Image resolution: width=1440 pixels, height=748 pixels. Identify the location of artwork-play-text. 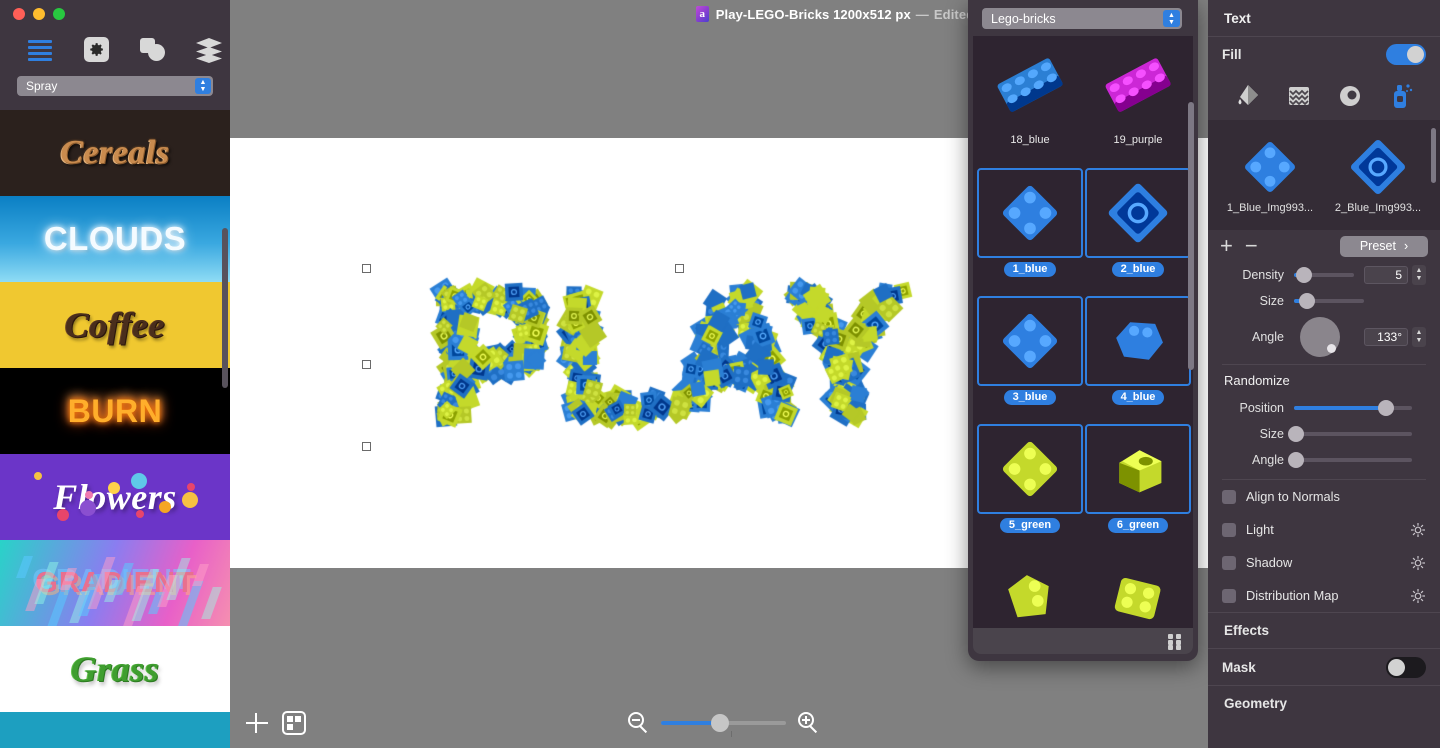
(666, 361).